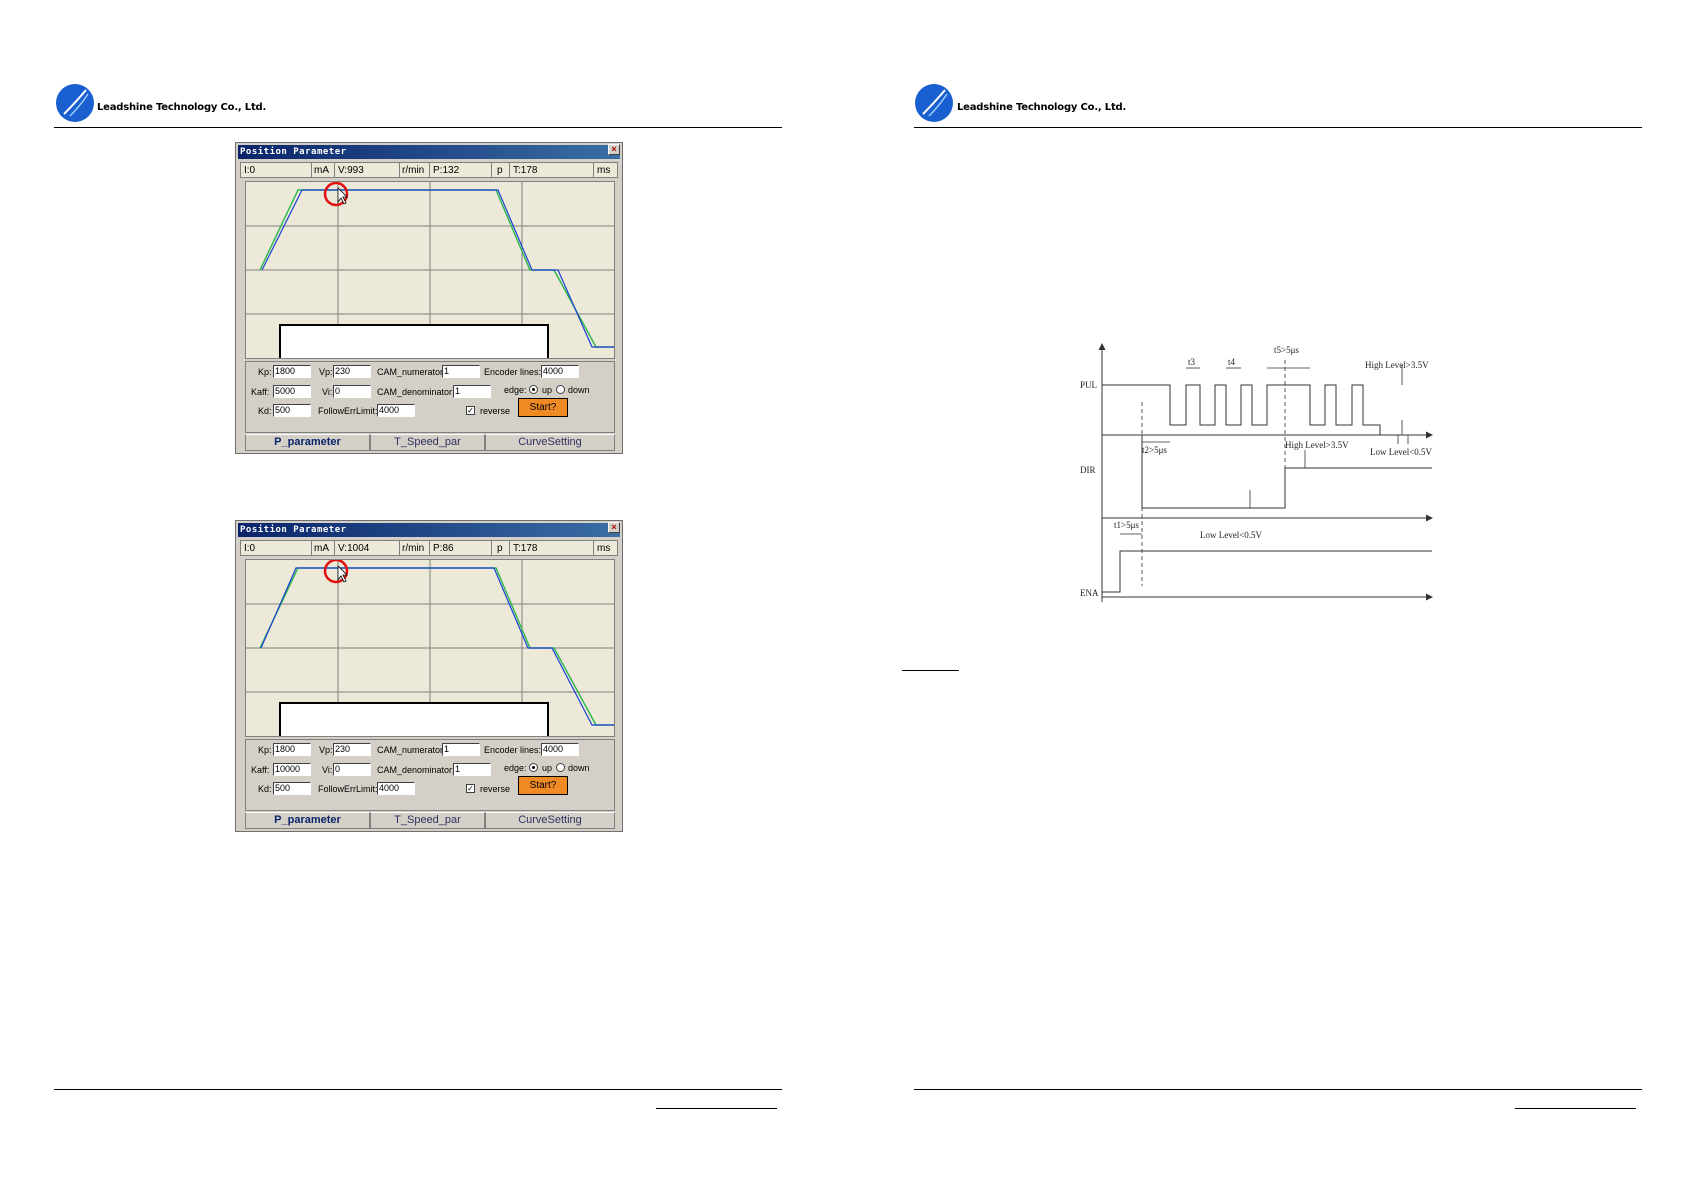 This screenshot has height=1190, width=1684. What do you see at coordinates (250, 548) in the screenshot?
I see `current-readout: I:0` at bounding box center [250, 548].